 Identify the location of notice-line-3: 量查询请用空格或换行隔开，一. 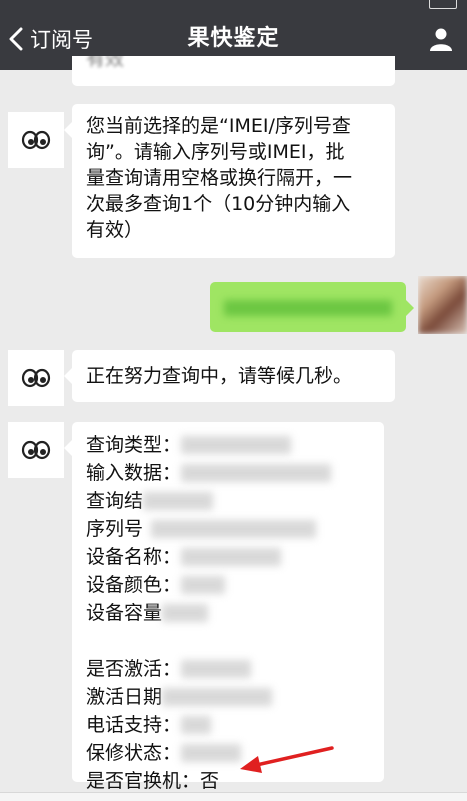
(219, 178).